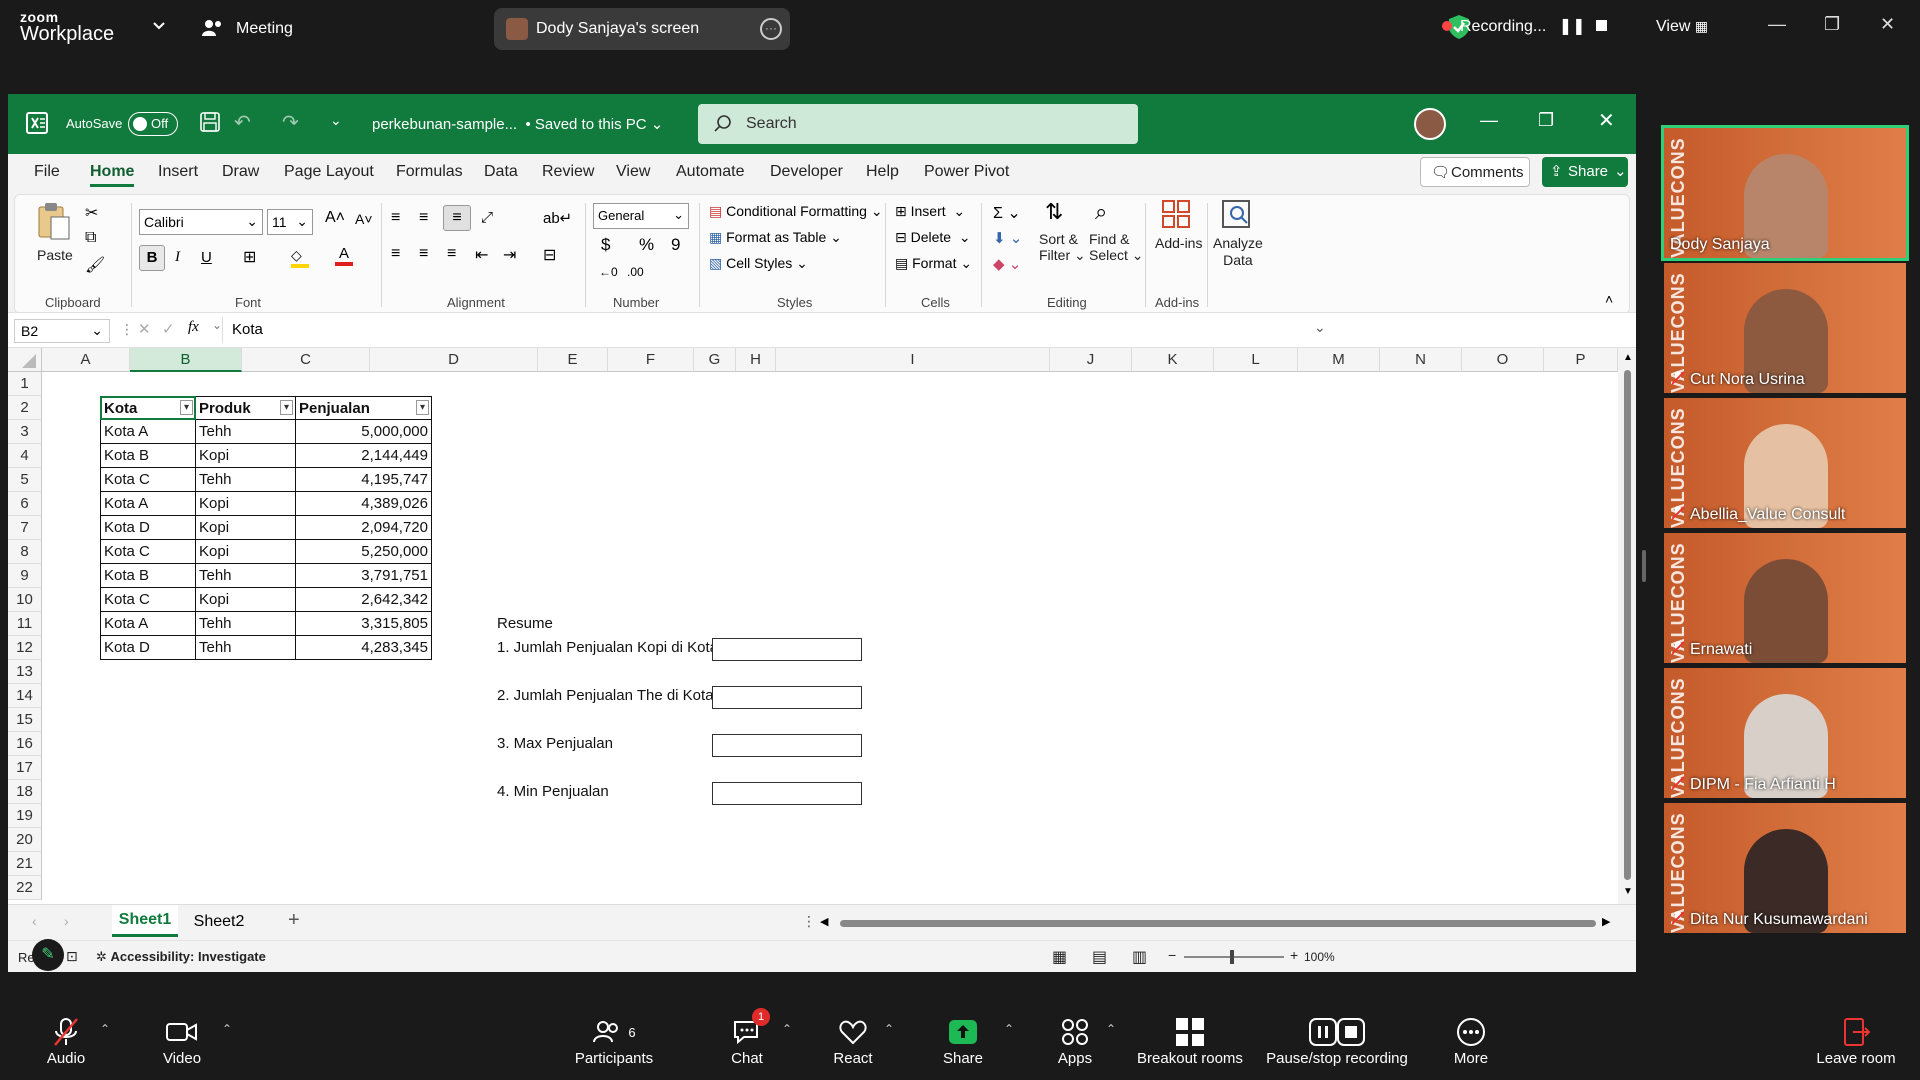 This screenshot has width=1920, height=1080. Describe the element at coordinates (344, 257) in the screenshot. I see `font-color-icon: A` at that location.